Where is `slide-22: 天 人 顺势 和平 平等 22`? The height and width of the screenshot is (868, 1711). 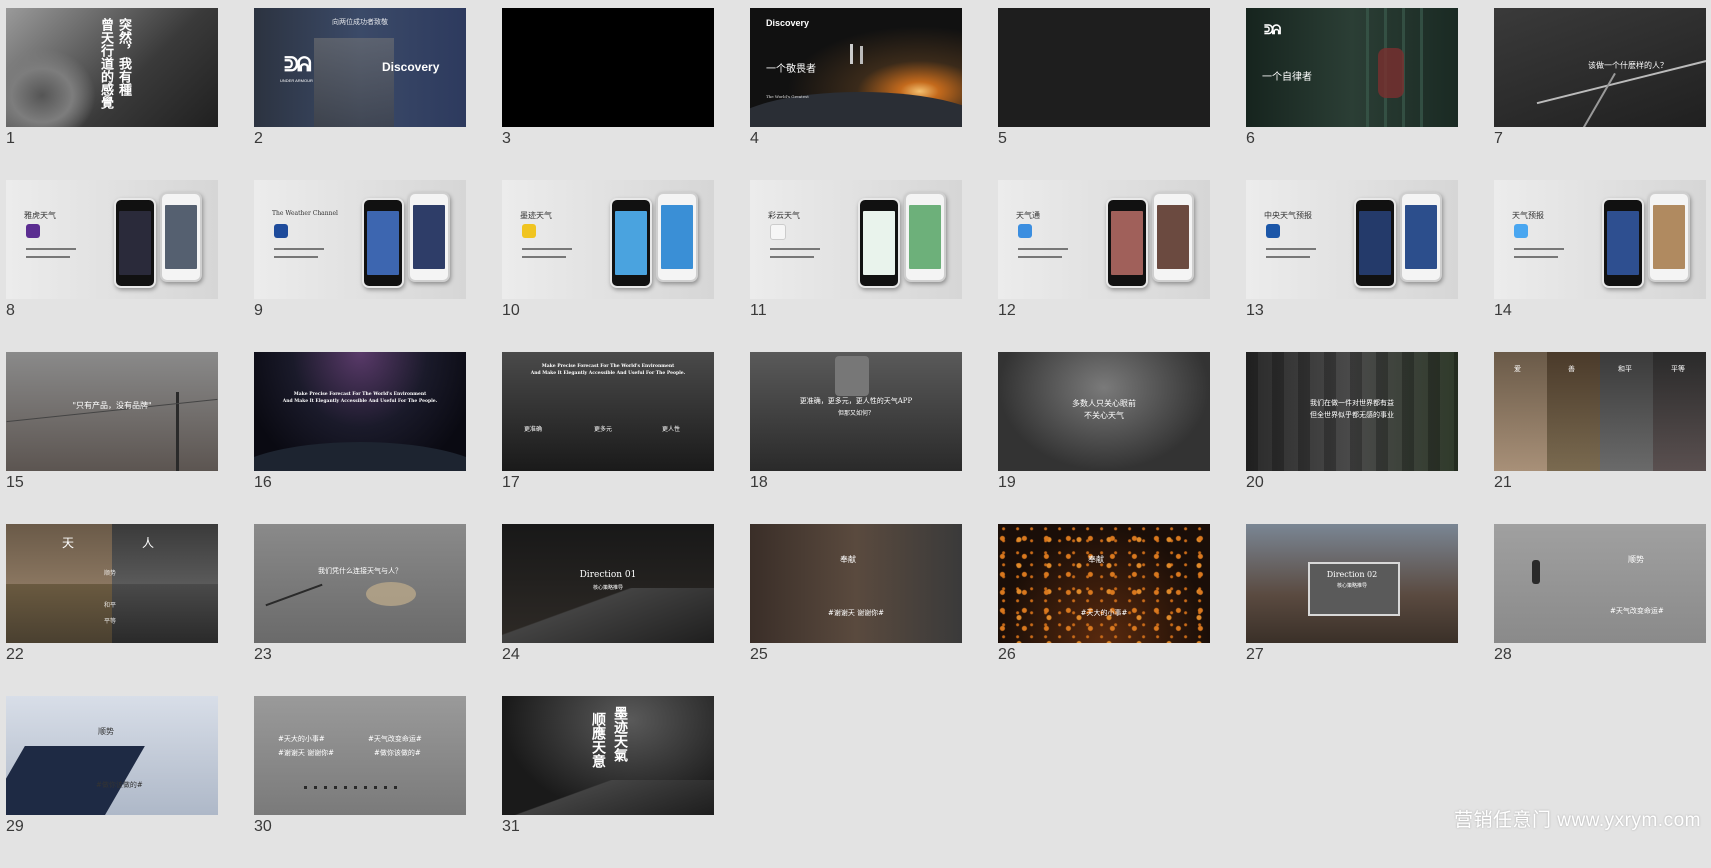 slide-22: 天 人 顺势 和平 平等 22 is located at coordinates (112, 610).